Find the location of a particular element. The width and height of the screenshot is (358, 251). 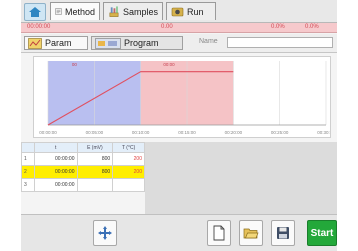

status-bar: 00:00:00 0.00 0.0% 0.0% is located at coordinates (179, 28).